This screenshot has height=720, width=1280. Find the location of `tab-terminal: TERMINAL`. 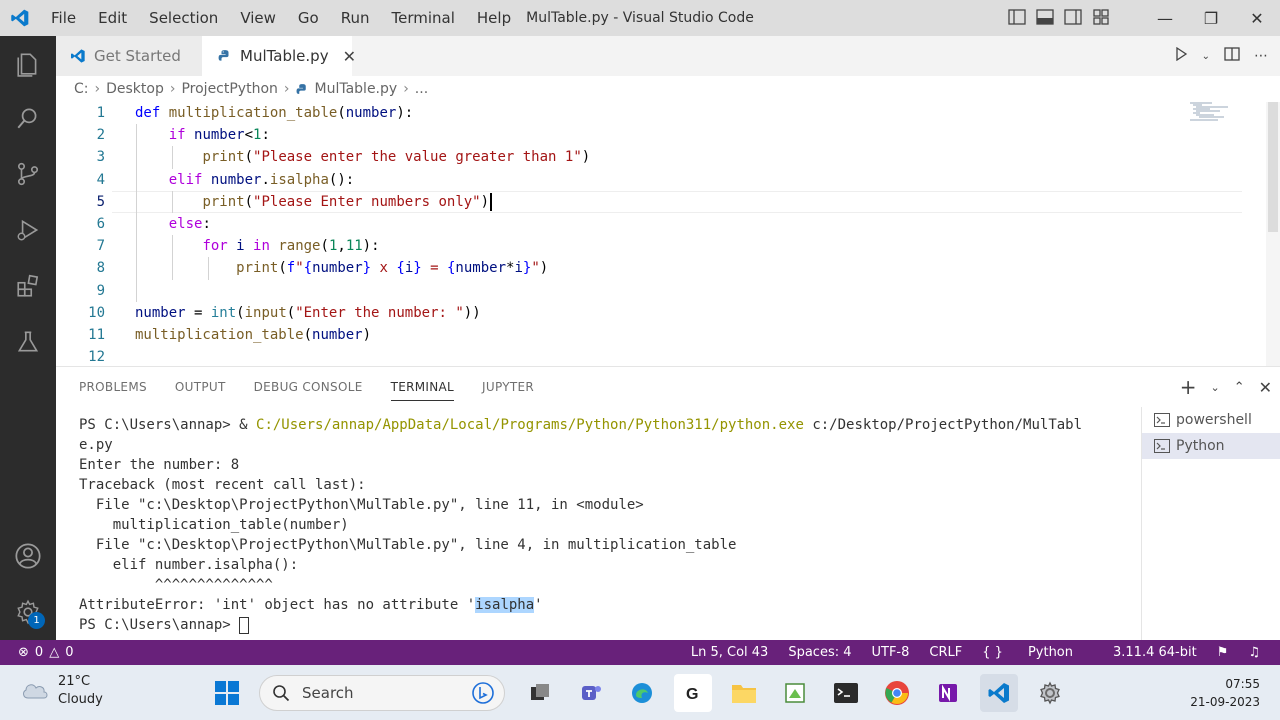

tab-terminal: TERMINAL is located at coordinates (422, 387).